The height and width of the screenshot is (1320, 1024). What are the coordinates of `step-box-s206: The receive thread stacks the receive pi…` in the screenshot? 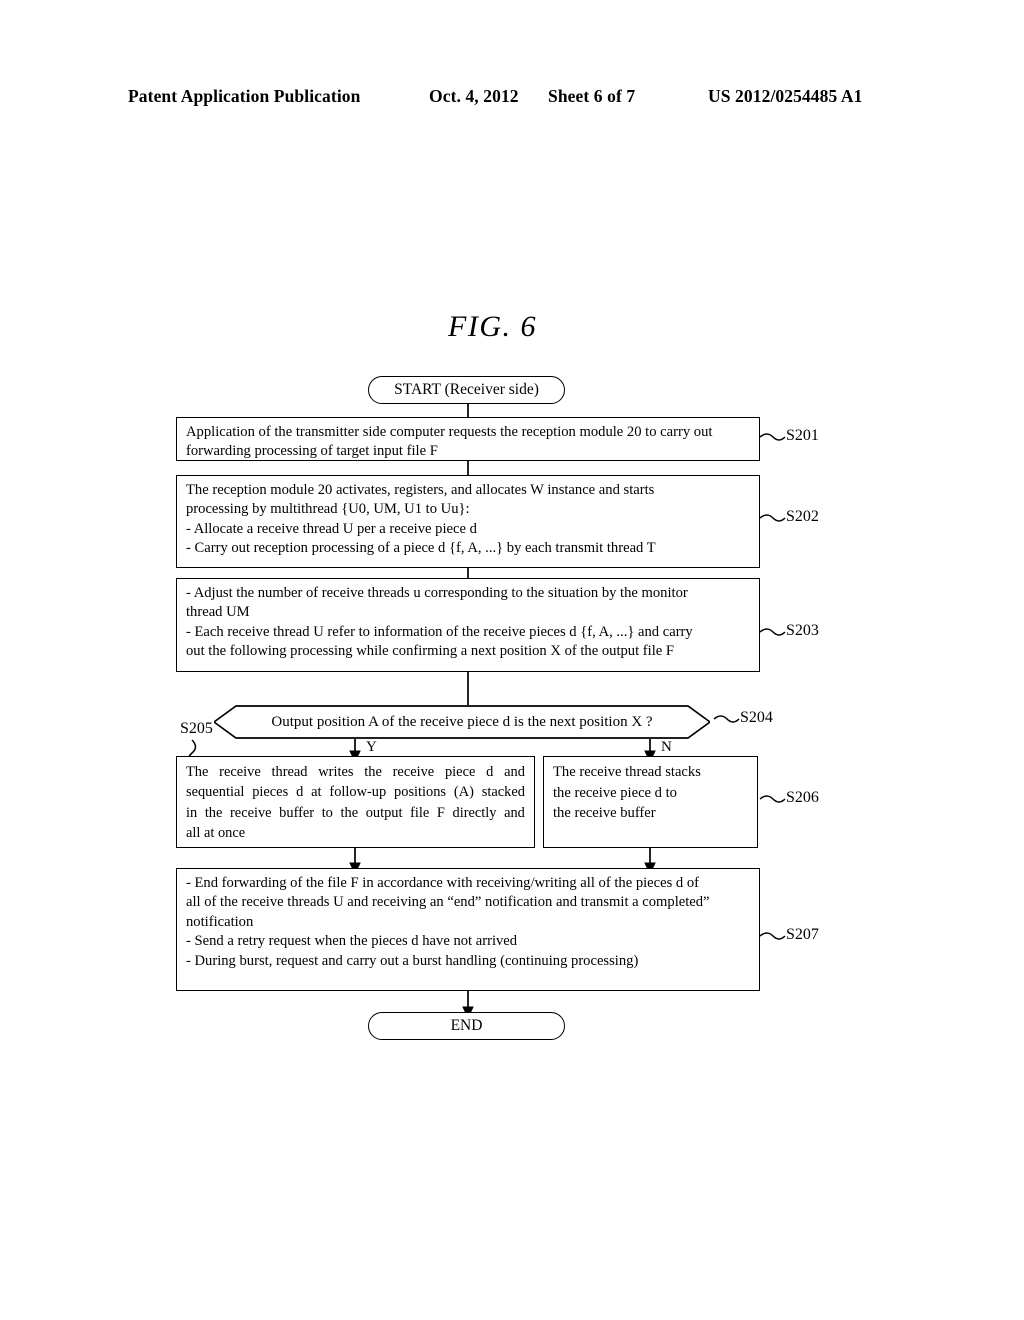 It's located at (650, 802).